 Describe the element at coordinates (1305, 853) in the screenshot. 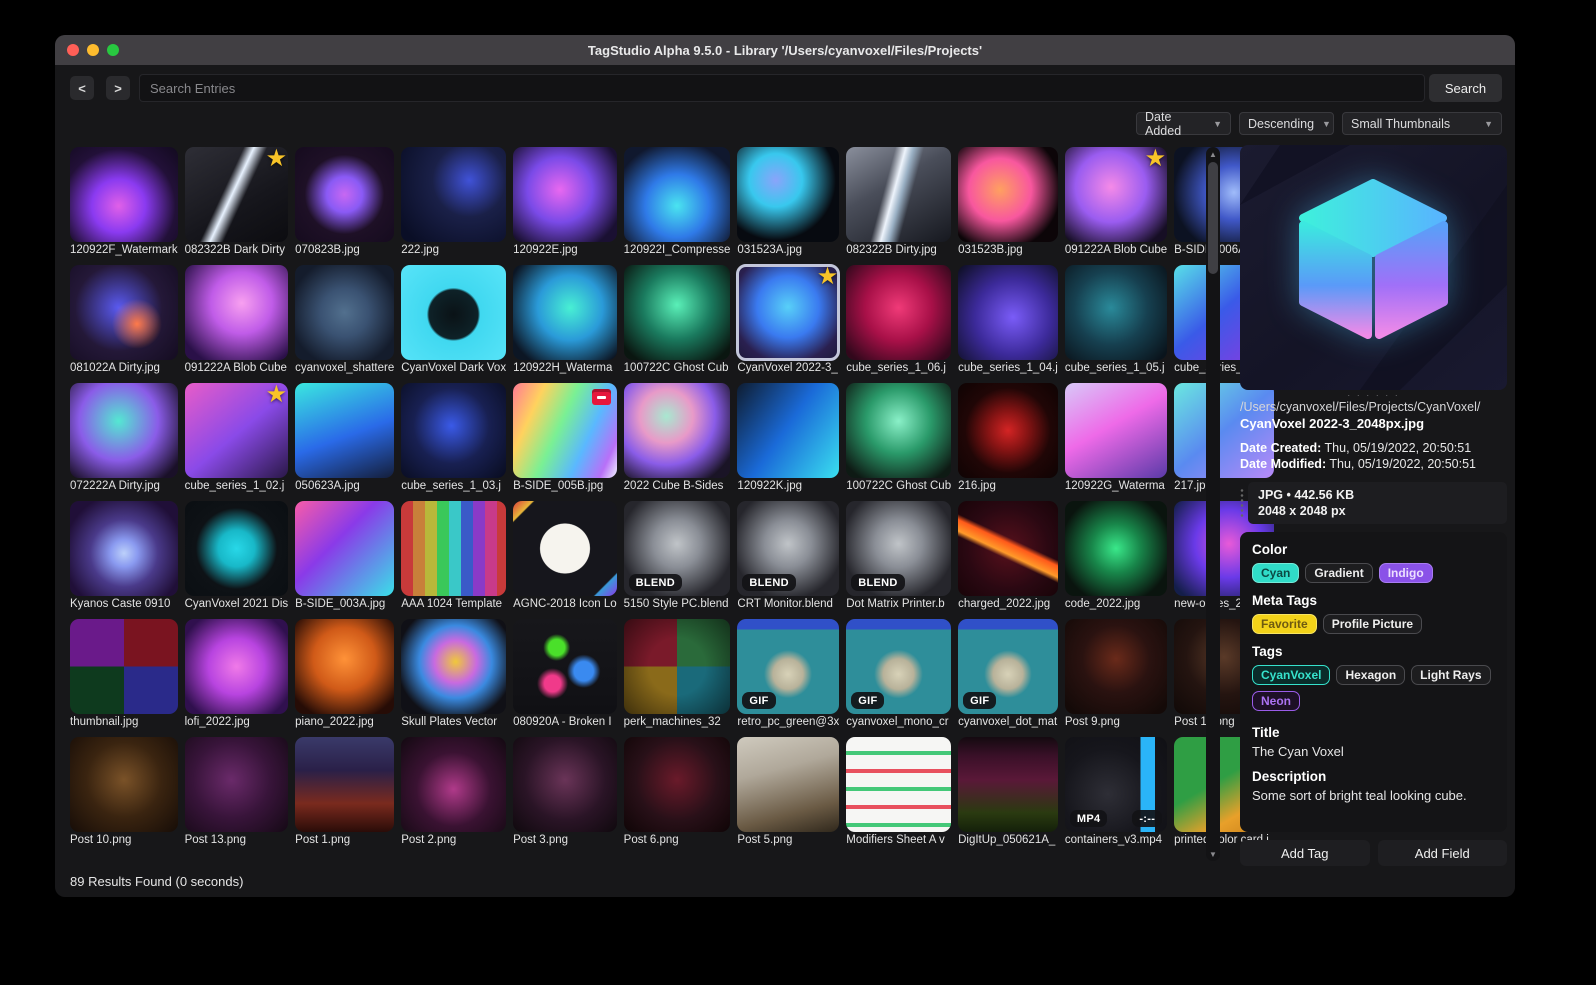

I see `add-tag-button: Add Tag` at that location.